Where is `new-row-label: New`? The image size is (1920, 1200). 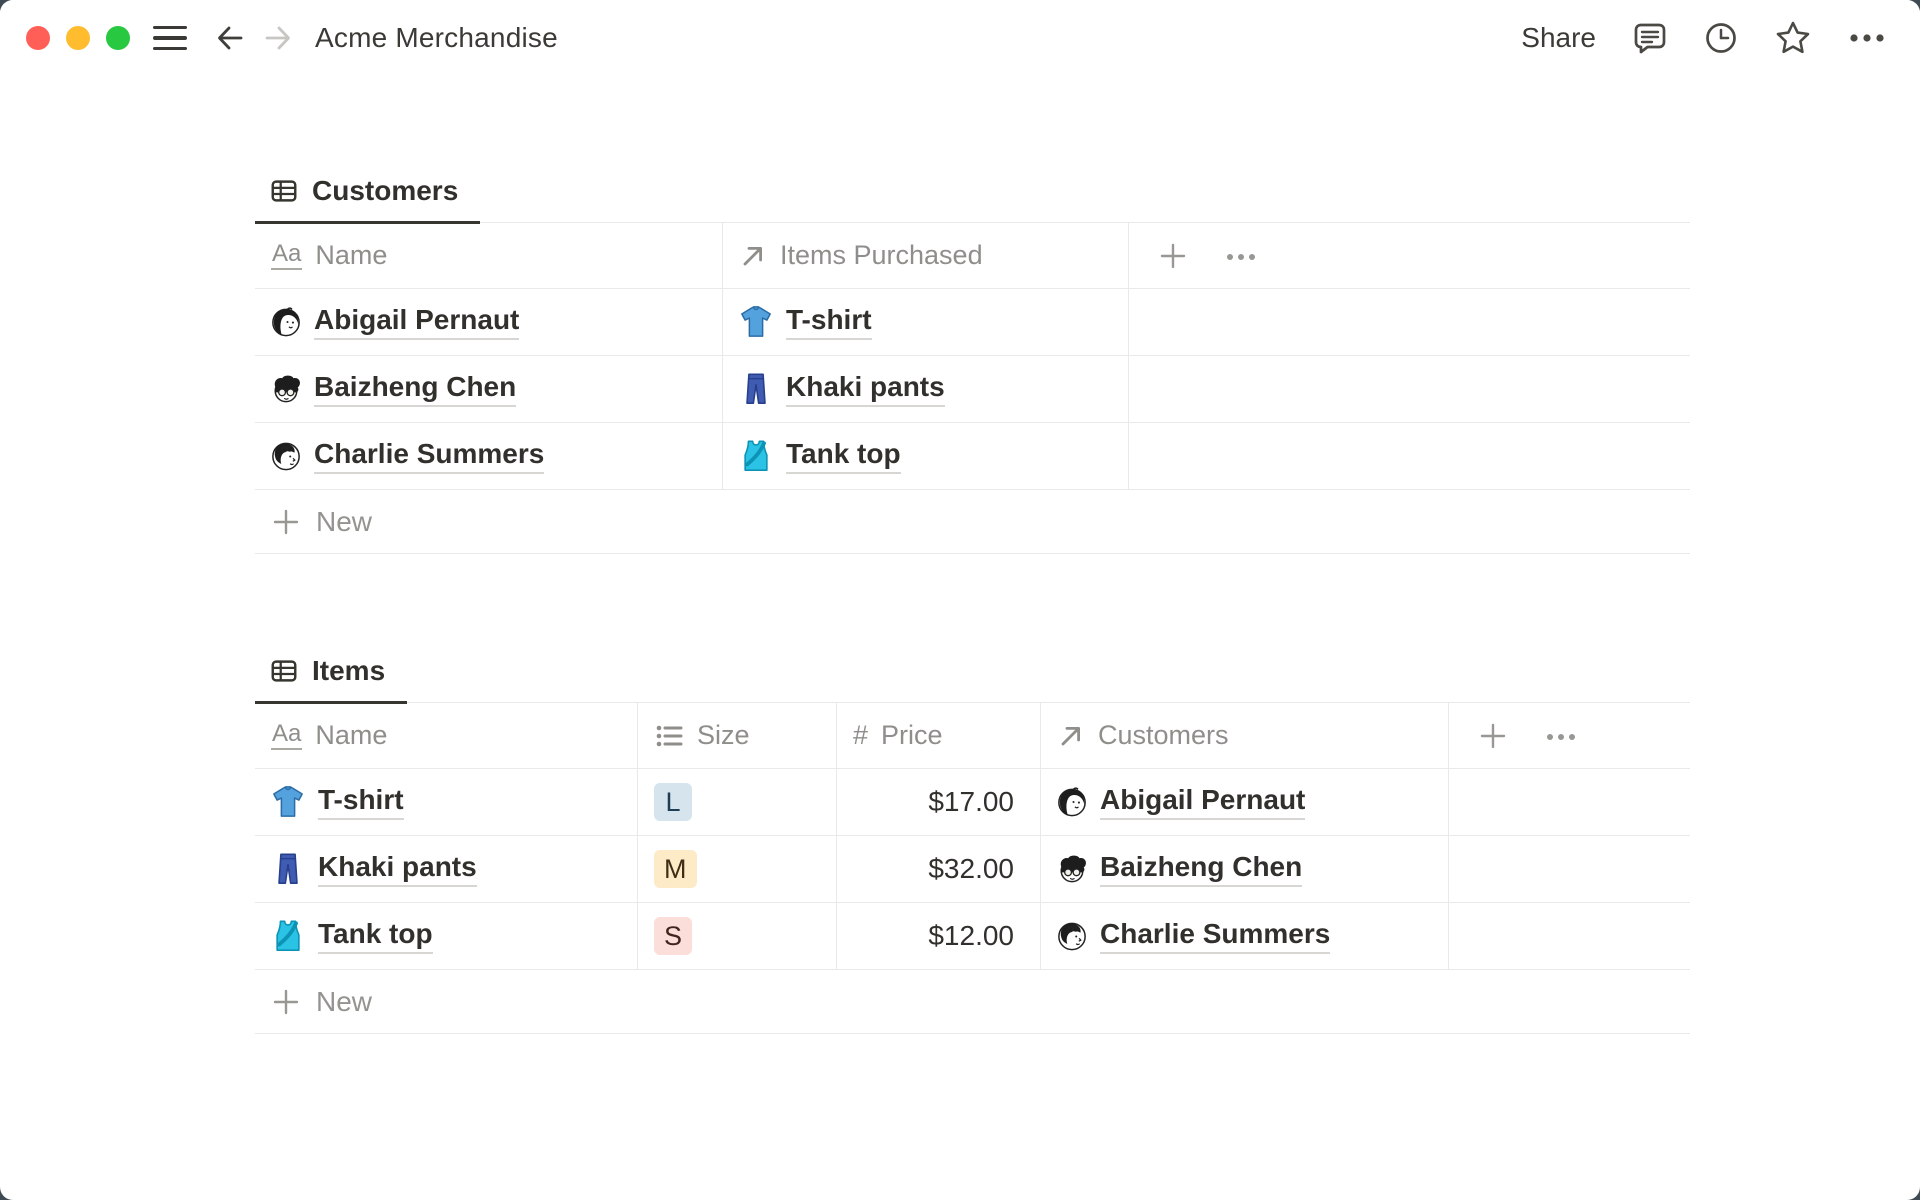
new-row-label: New is located at coordinates (344, 521).